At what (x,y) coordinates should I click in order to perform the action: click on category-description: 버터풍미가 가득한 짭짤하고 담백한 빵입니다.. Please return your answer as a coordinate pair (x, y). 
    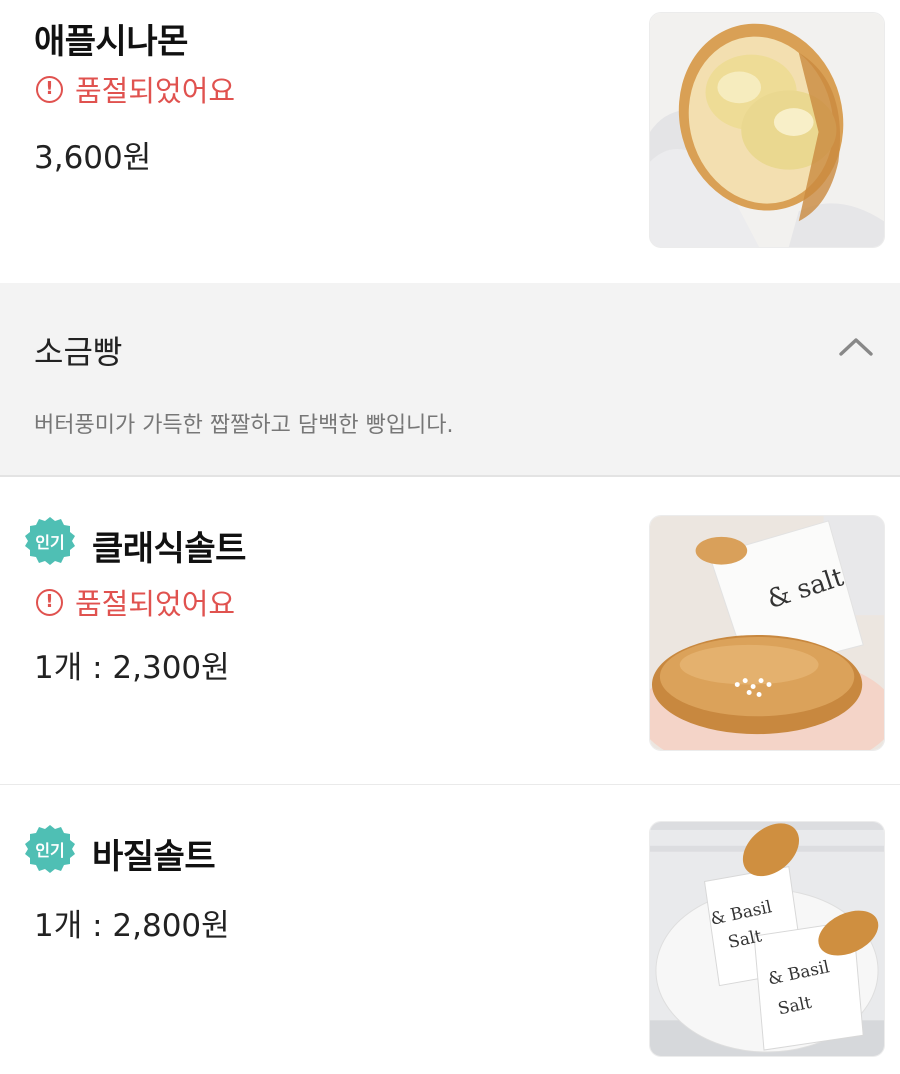
    Looking at the image, I should click on (244, 425).